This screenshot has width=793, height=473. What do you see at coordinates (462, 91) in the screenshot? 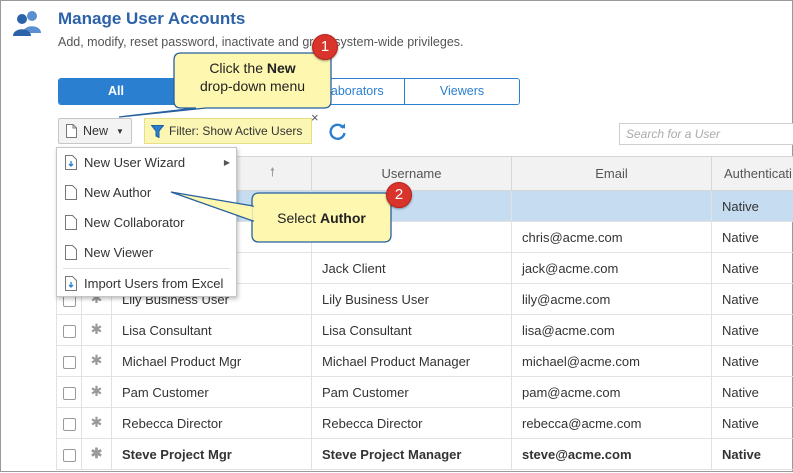
I see `tab-viewers: Viewers` at bounding box center [462, 91].